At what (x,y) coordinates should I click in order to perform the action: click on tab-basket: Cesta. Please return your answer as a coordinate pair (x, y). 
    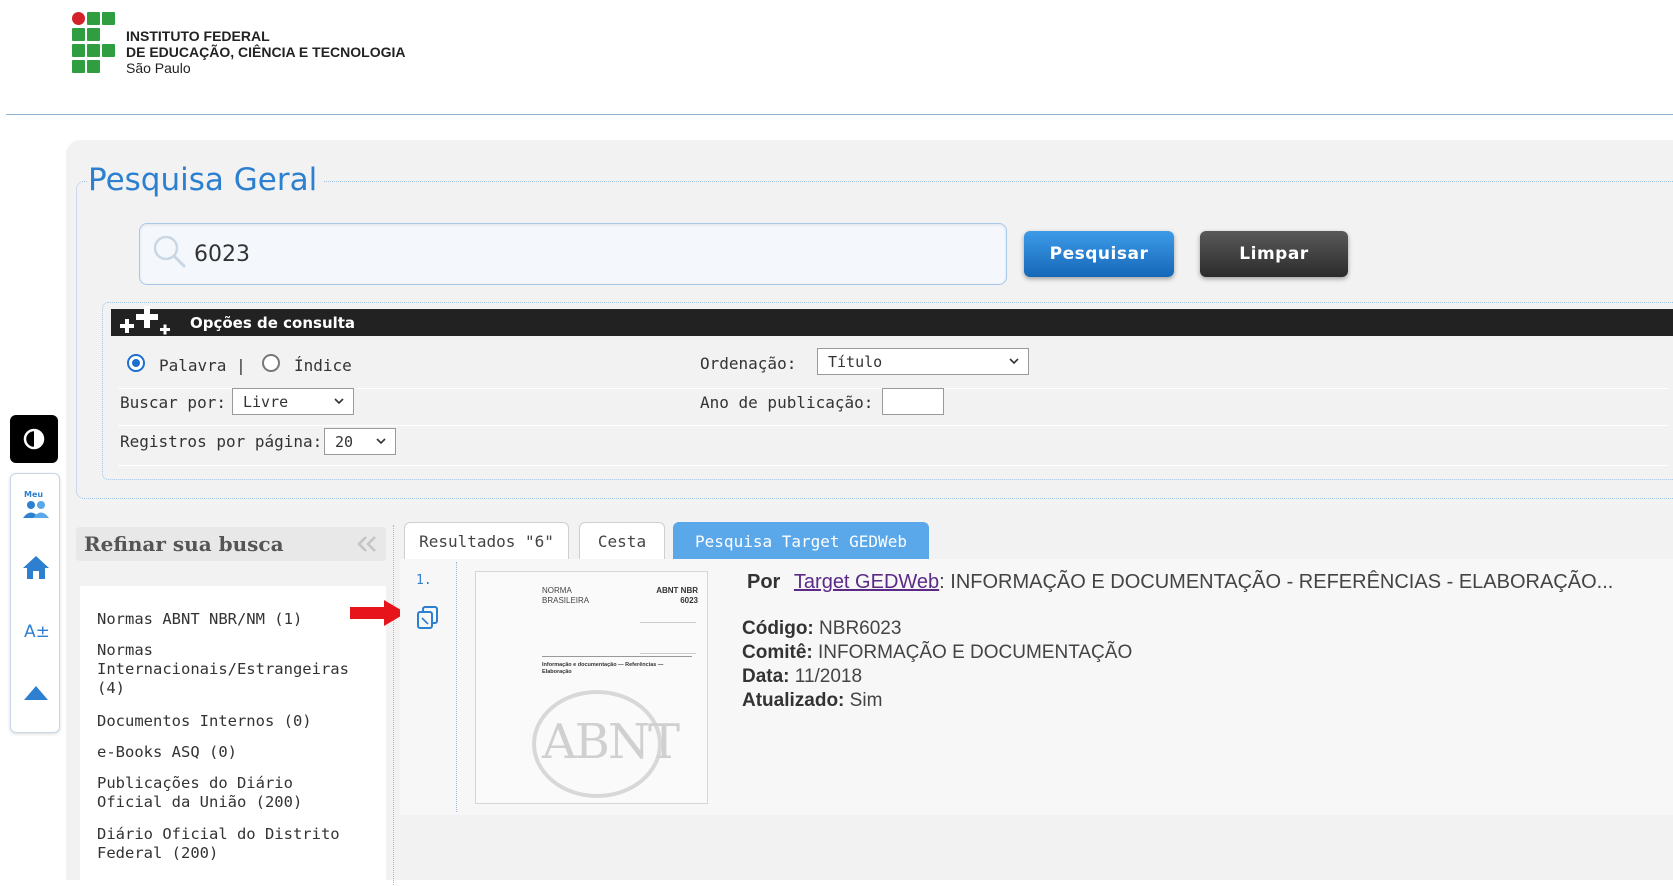
    Looking at the image, I should click on (622, 541).